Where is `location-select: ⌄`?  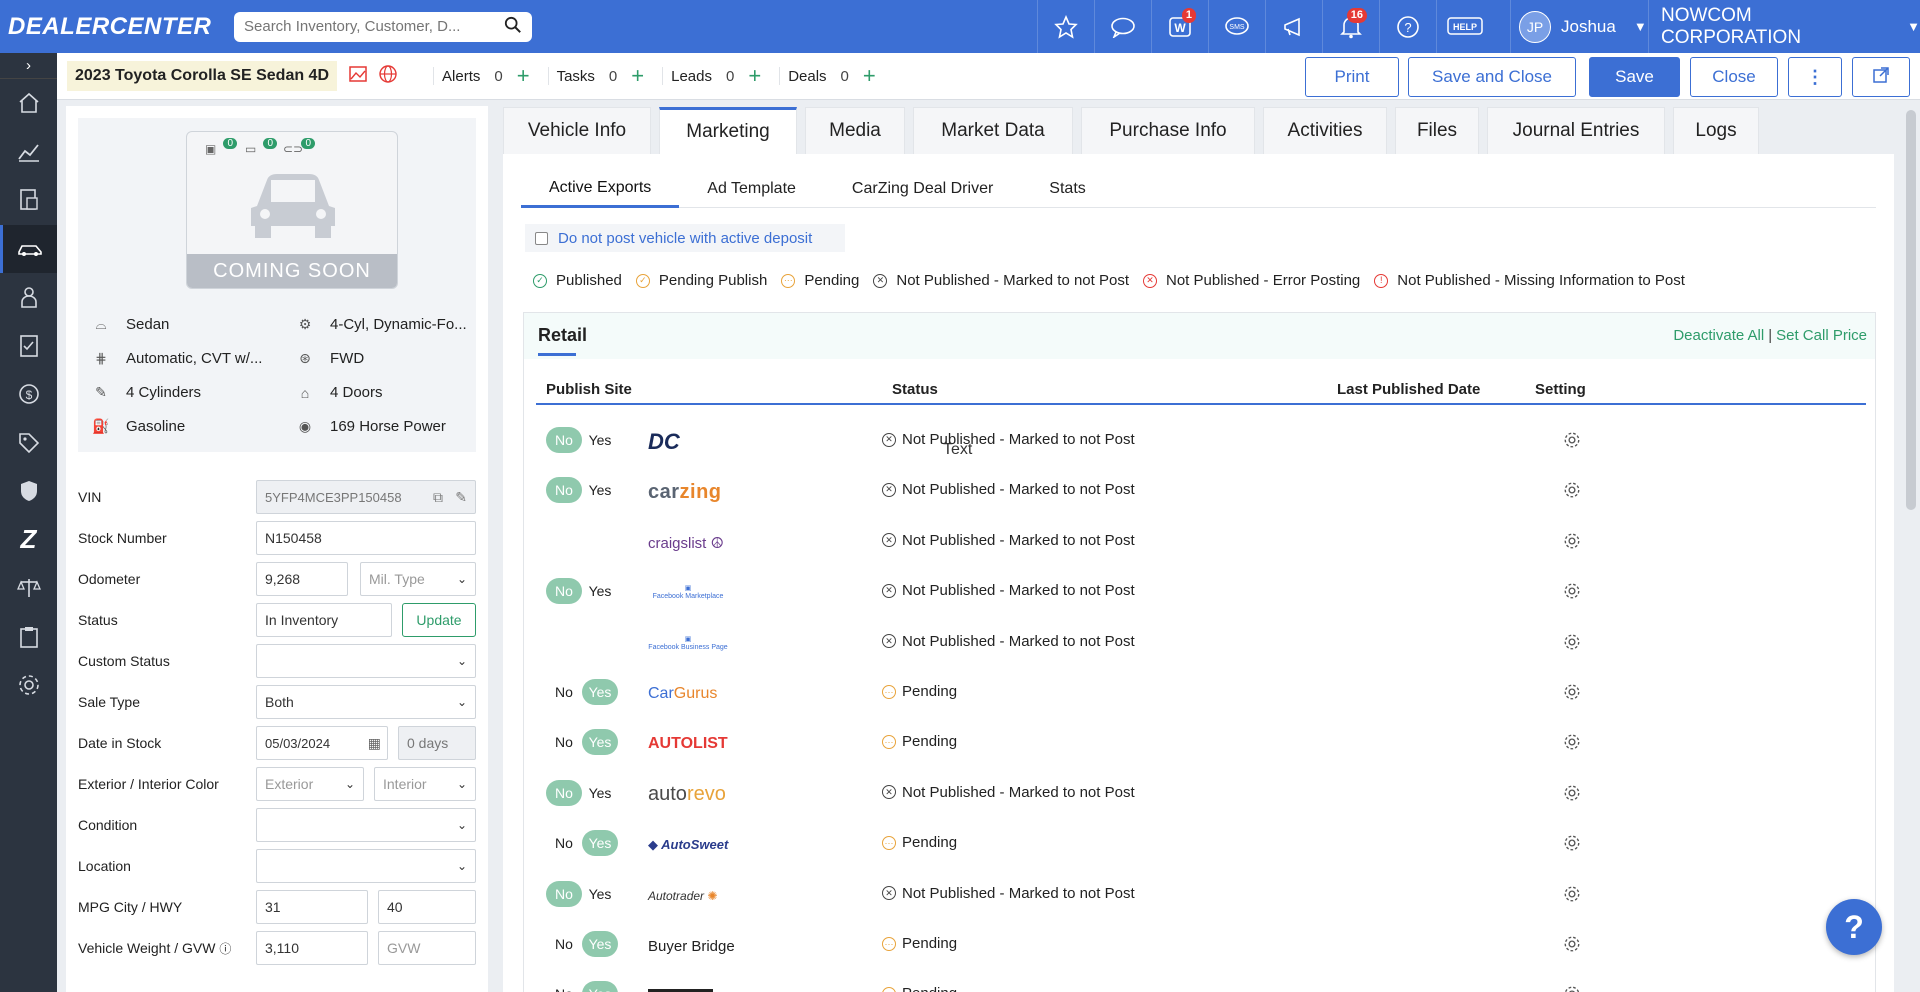
location-select: ⌄ is located at coordinates (366, 866).